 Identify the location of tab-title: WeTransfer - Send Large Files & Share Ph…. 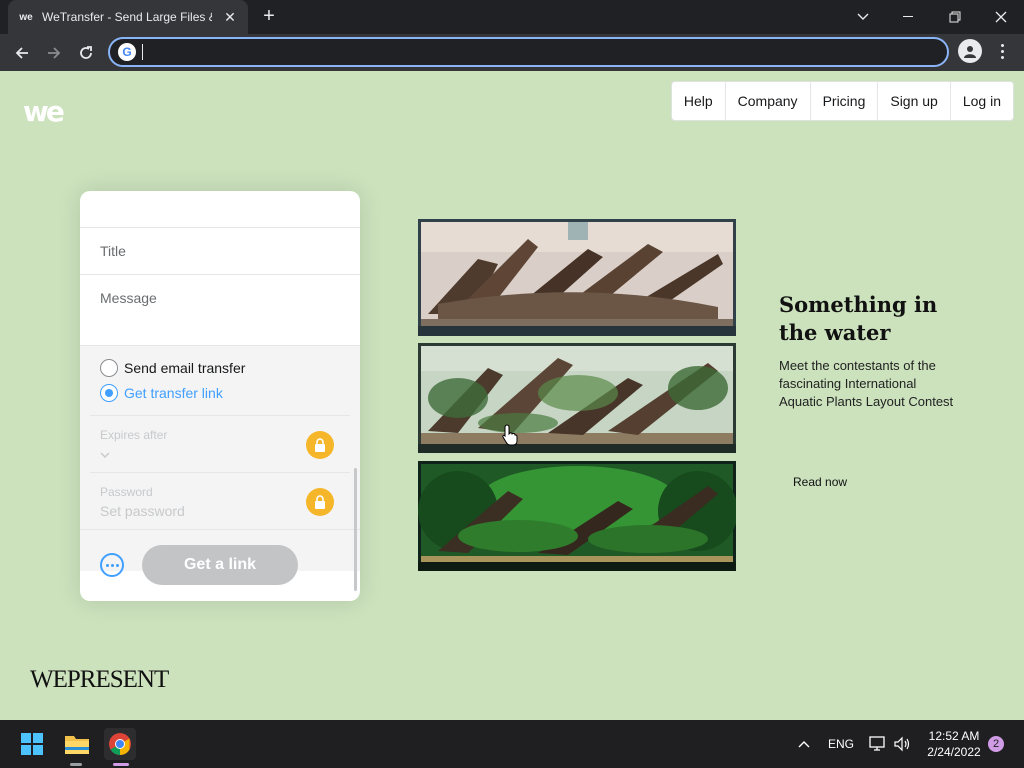
(127, 17).